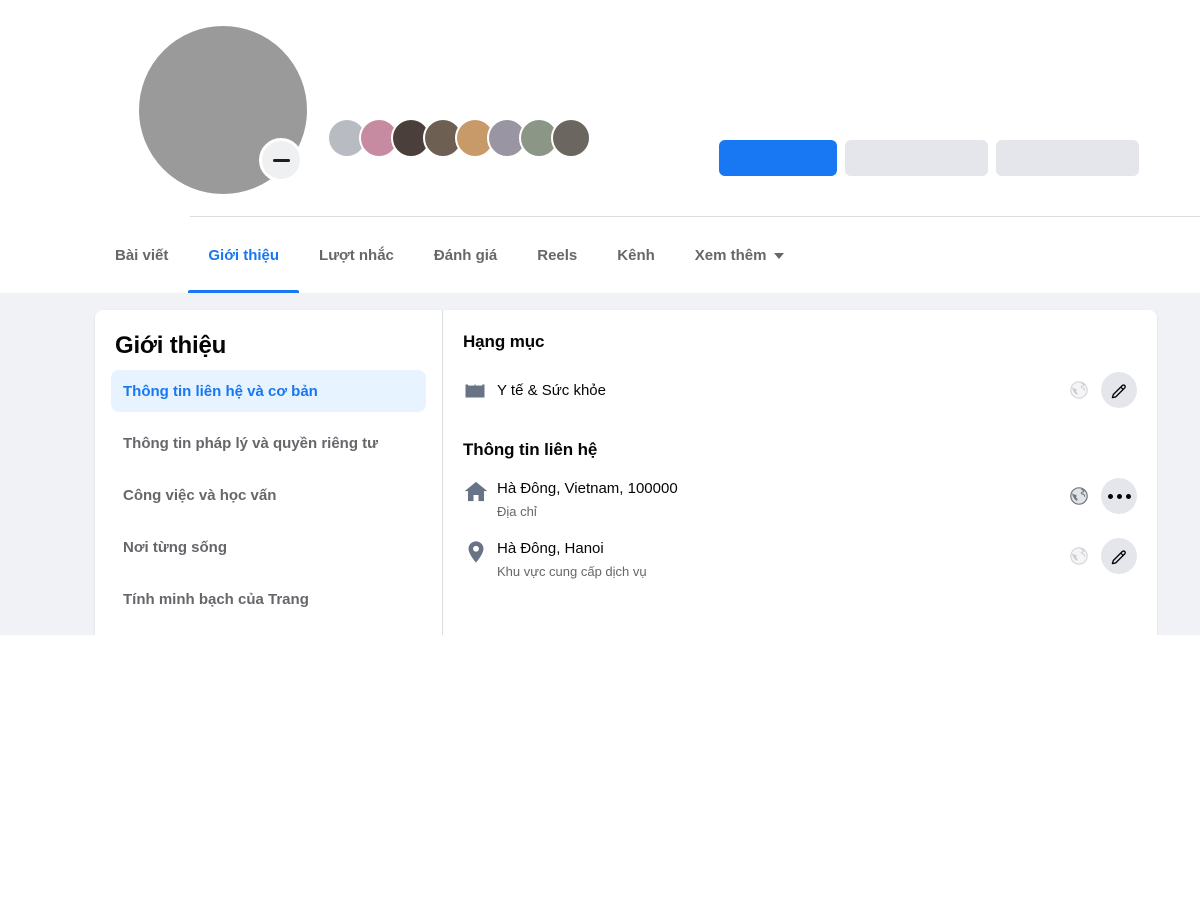  I want to click on sidebar-item-label: Thông tin liên hệ và cơ bản, so click(220, 391).